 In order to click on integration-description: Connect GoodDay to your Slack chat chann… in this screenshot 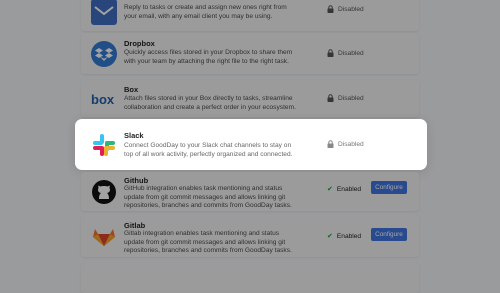, I will do `click(208, 150)`.